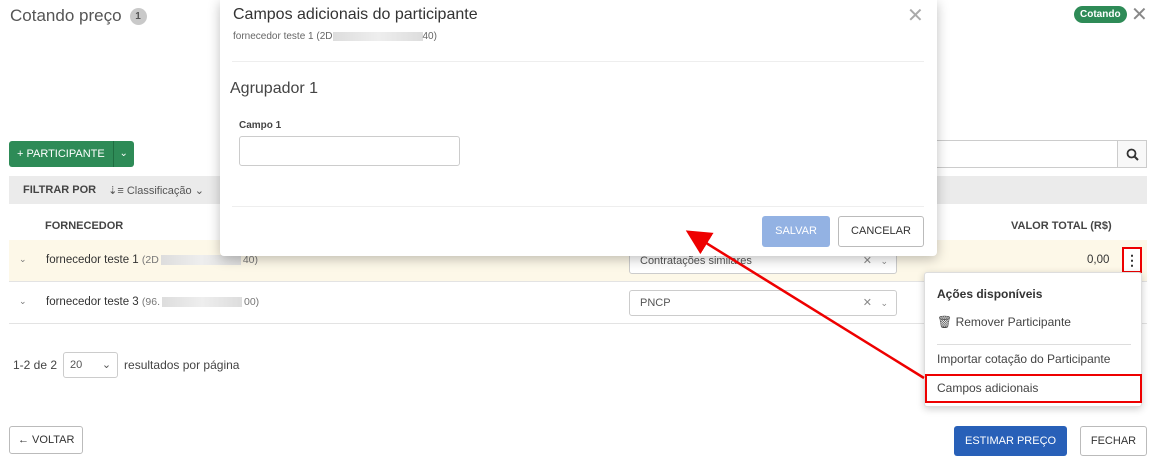 This screenshot has height=461, width=1156. What do you see at coordinates (138, 16) in the screenshot?
I see `count-badge: 1` at bounding box center [138, 16].